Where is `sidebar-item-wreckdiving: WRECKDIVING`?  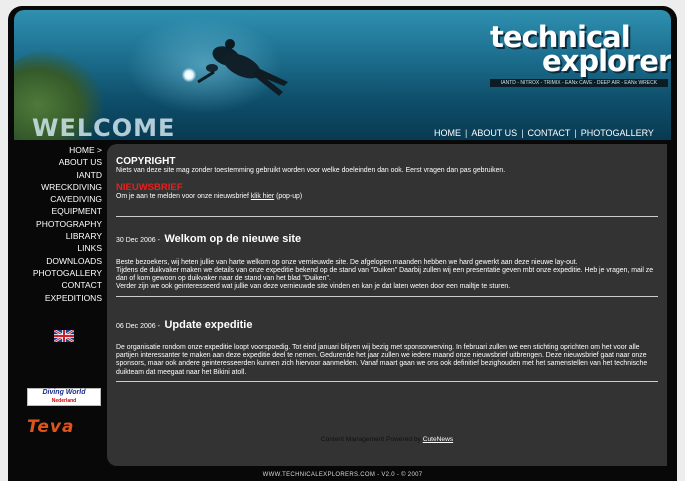
sidebar-item-wreckdiving: WRECKDIVING is located at coordinates (58, 187).